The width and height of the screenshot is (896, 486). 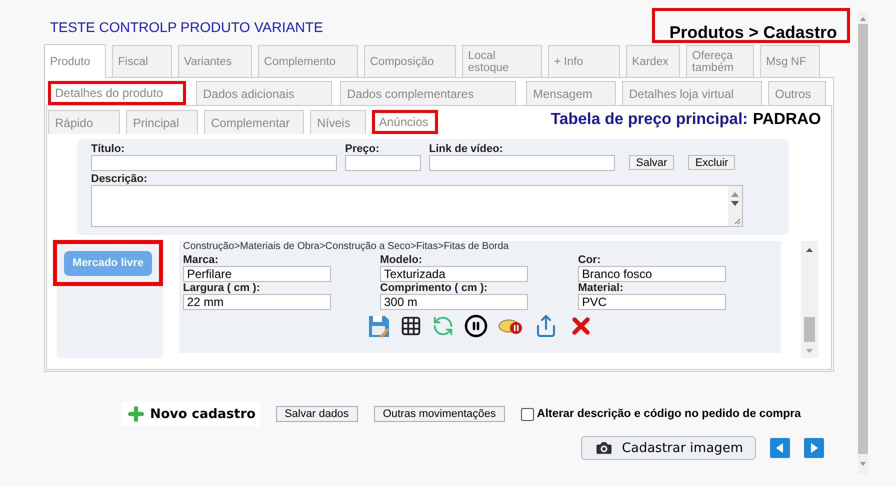 What do you see at coordinates (257, 302) in the screenshot?
I see `attribute-field: 22 mm` at bounding box center [257, 302].